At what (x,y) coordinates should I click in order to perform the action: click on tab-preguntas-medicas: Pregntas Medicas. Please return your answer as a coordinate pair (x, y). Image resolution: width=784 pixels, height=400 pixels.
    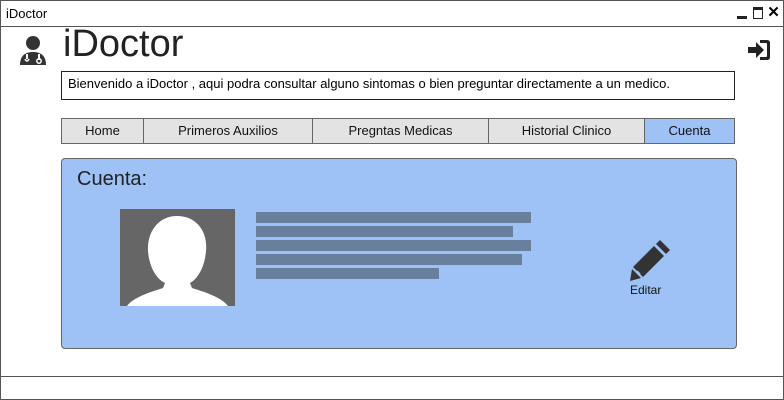
    Looking at the image, I should click on (401, 131).